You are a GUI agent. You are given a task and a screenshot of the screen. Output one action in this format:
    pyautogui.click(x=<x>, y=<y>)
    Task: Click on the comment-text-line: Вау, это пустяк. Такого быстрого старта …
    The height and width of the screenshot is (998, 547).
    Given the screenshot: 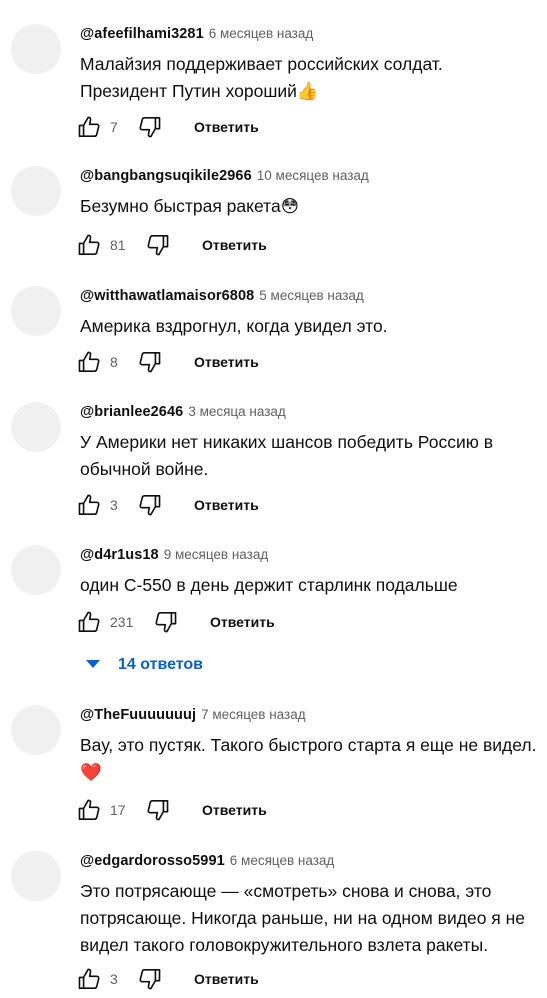 What is the action you would take?
    pyautogui.click(x=308, y=745)
    